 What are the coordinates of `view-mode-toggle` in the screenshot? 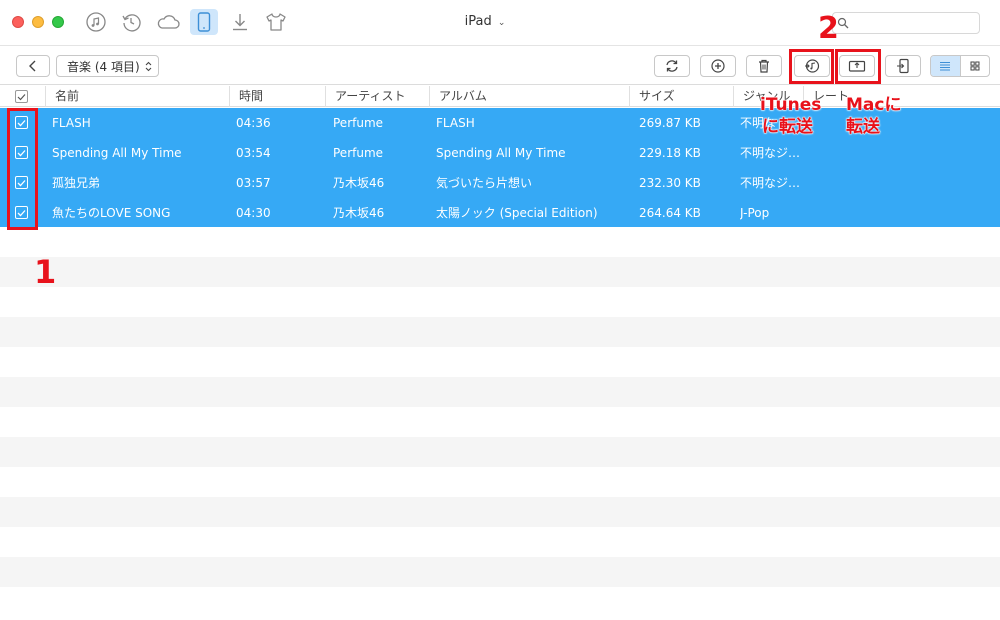 It's located at (960, 66).